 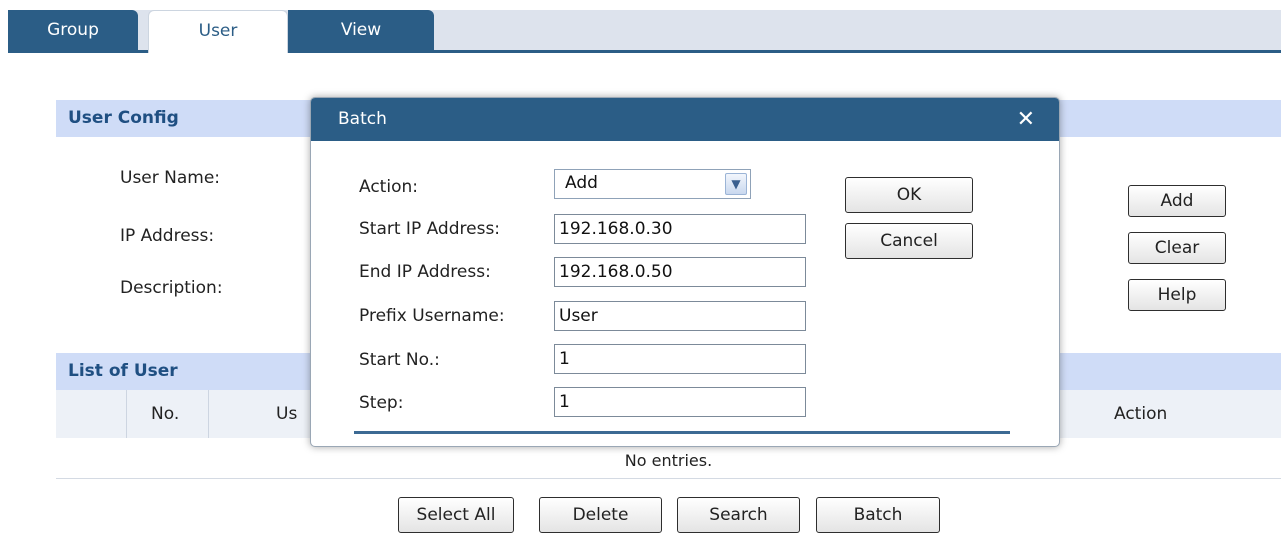 I want to click on start-no-input, so click(x=680, y=359).